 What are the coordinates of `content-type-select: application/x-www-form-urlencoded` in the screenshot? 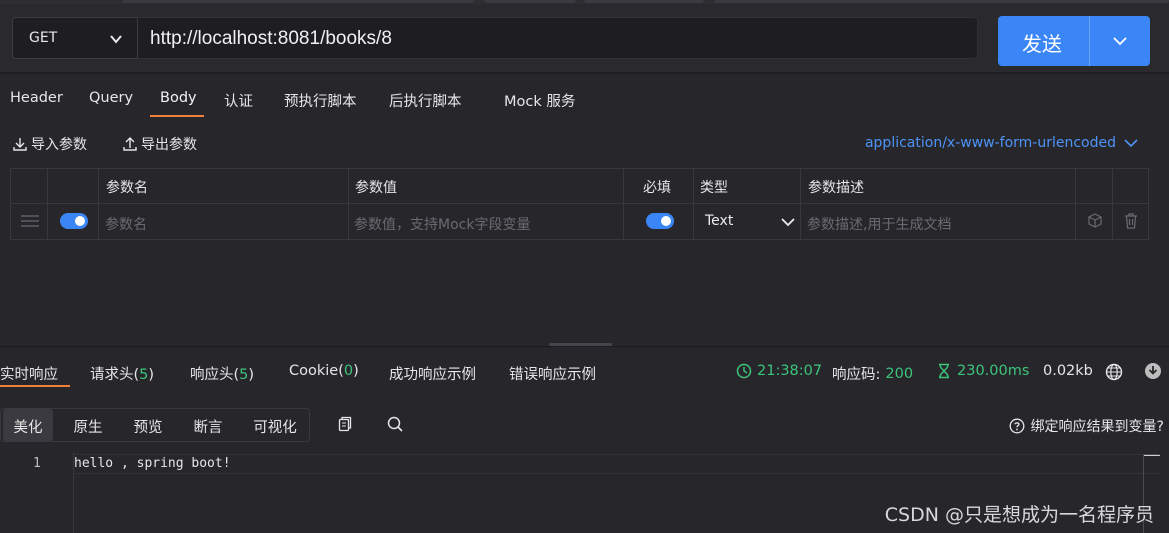 It's located at (1001, 143).